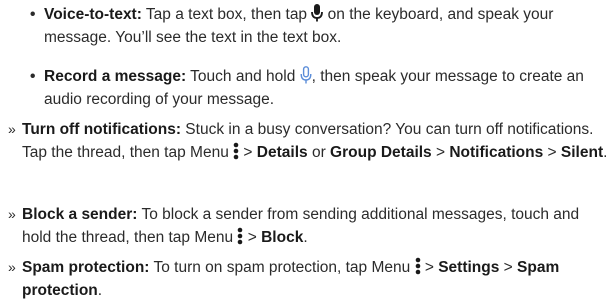 The width and height of the screenshot is (614, 302). Describe the element at coordinates (93, 14) in the screenshot. I see `voice-to-text-title: Voice-to-text:` at that location.